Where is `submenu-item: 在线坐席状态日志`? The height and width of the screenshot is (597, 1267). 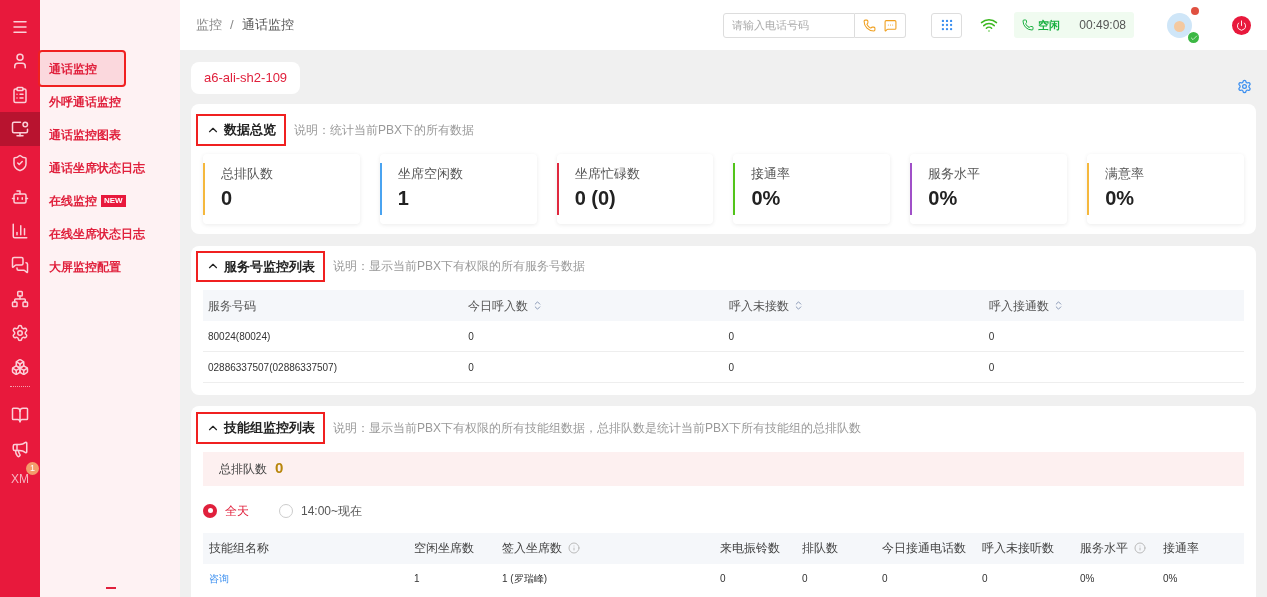 submenu-item: 在线坐席状态日志 is located at coordinates (110, 233).